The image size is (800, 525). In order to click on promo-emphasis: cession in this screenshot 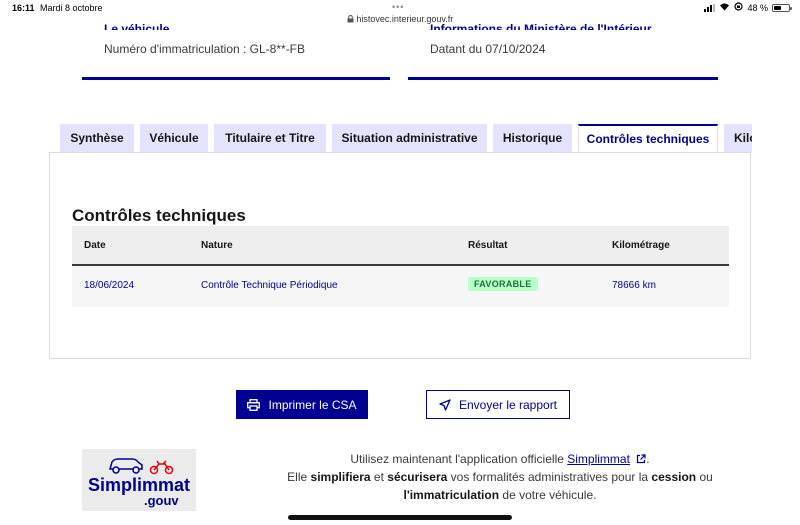, I will do `click(674, 477)`.